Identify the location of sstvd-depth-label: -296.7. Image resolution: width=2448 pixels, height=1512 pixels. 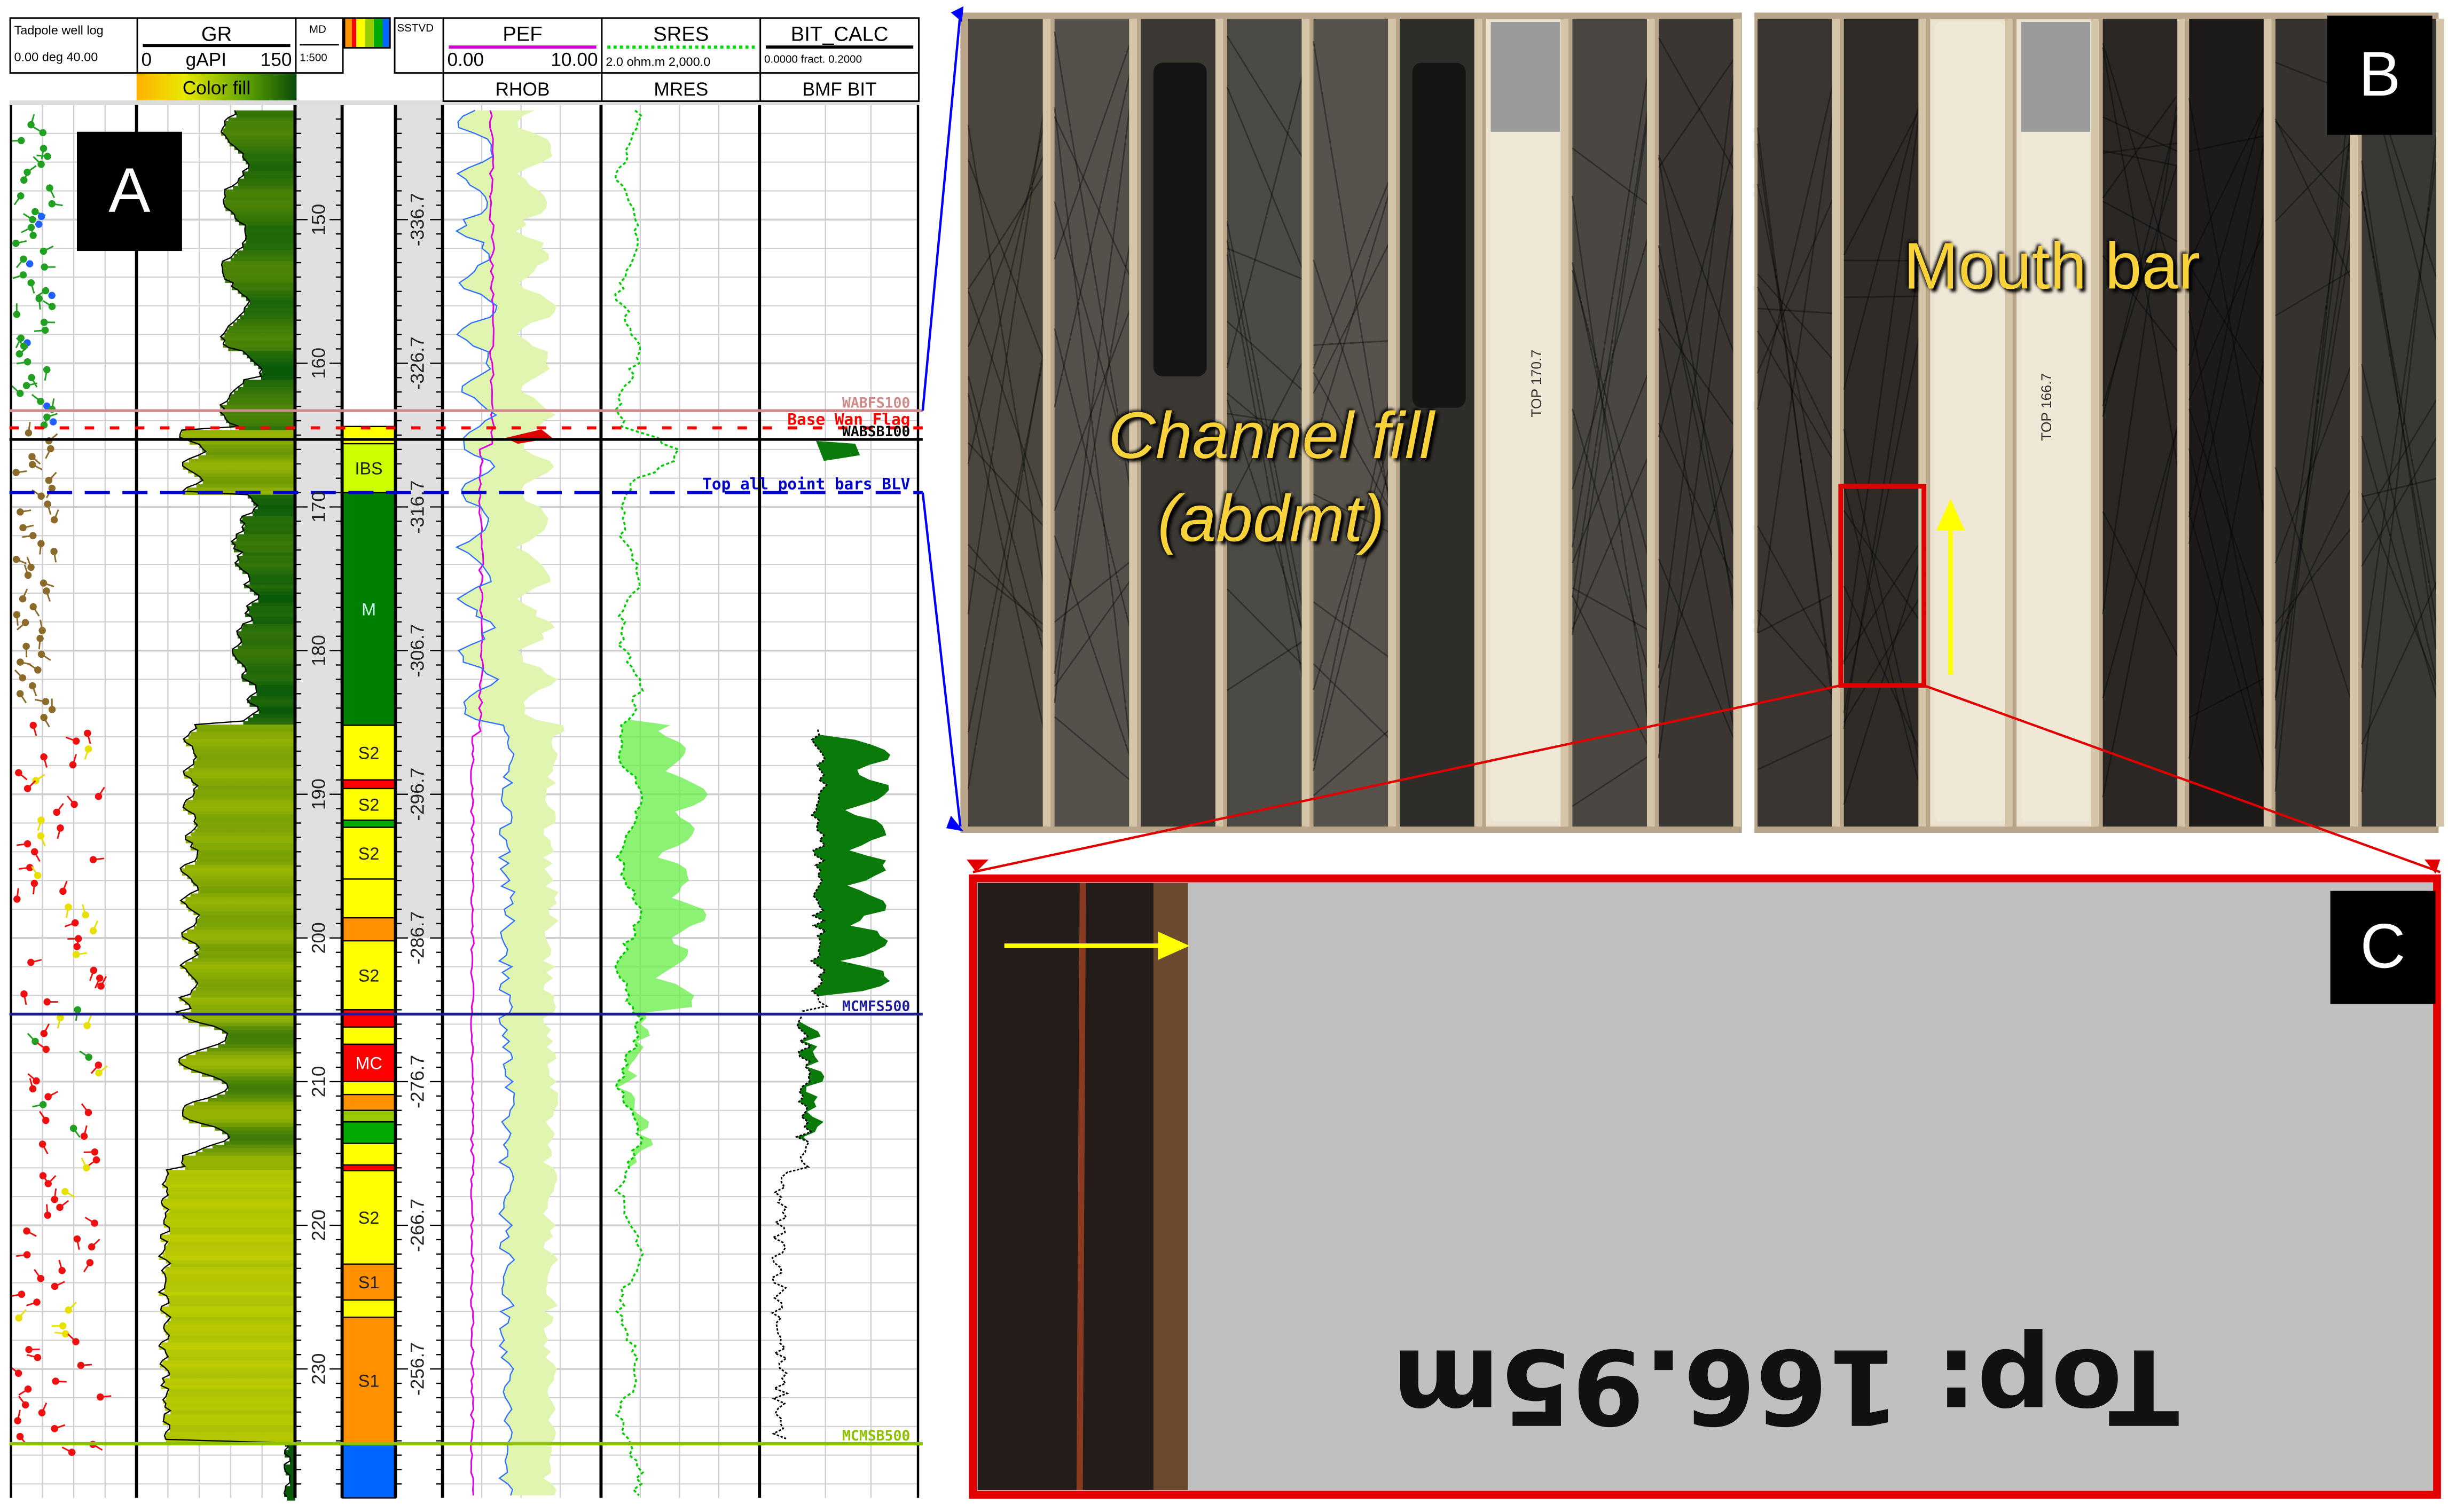
(417, 794).